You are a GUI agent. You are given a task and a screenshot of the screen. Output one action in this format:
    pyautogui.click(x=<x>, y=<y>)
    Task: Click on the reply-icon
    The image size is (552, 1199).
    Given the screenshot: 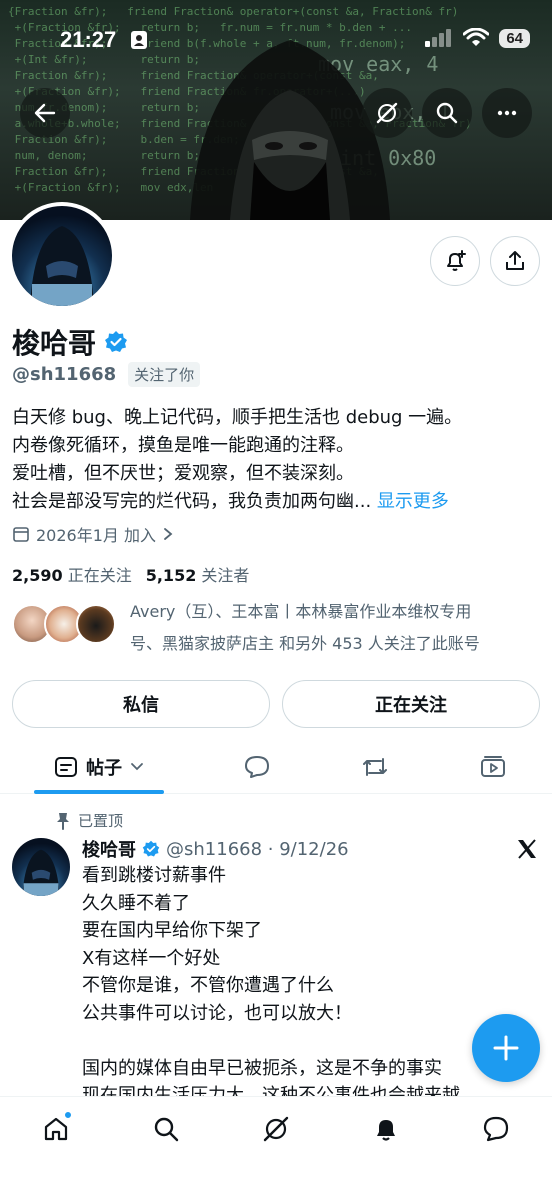 What is the action you would take?
    pyautogui.click(x=257, y=767)
    